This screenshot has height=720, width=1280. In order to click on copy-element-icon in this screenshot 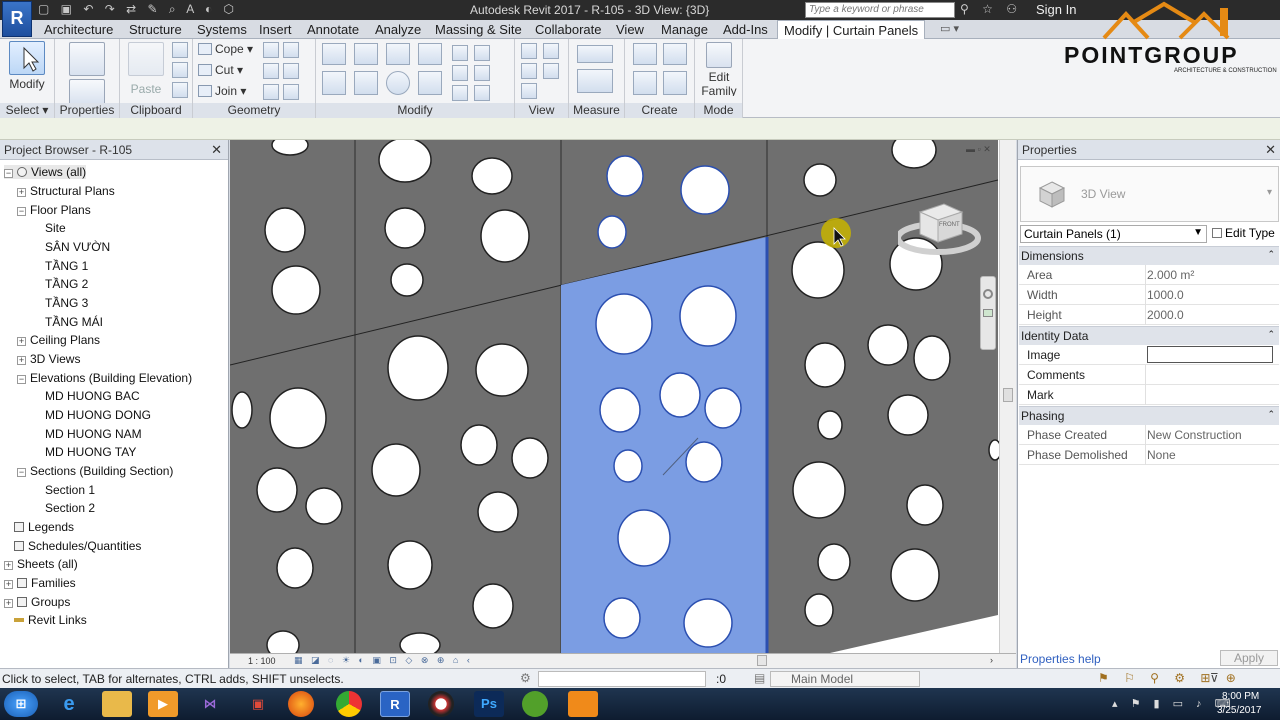, I will do `click(366, 83)`.